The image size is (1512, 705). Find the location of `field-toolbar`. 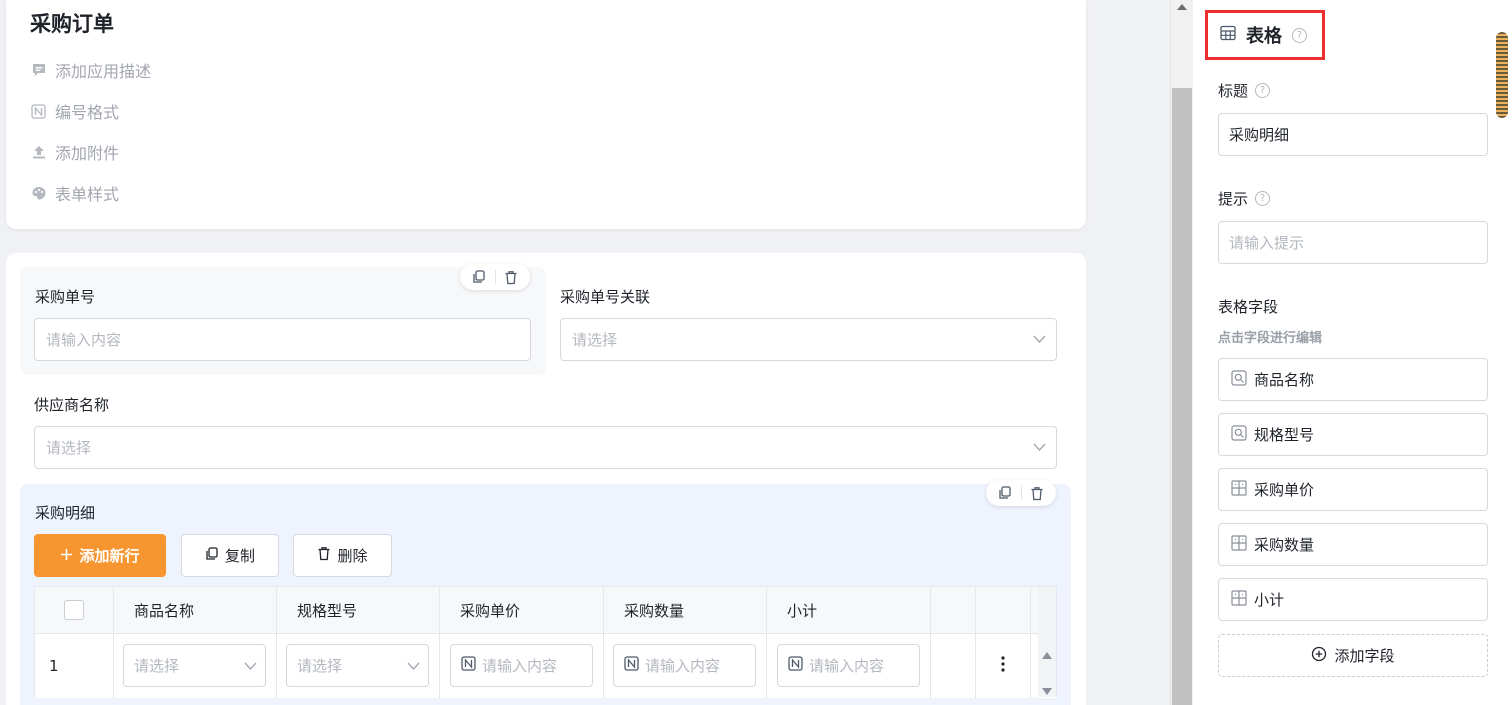

field-toolbar is located at coordinates (495, 277).